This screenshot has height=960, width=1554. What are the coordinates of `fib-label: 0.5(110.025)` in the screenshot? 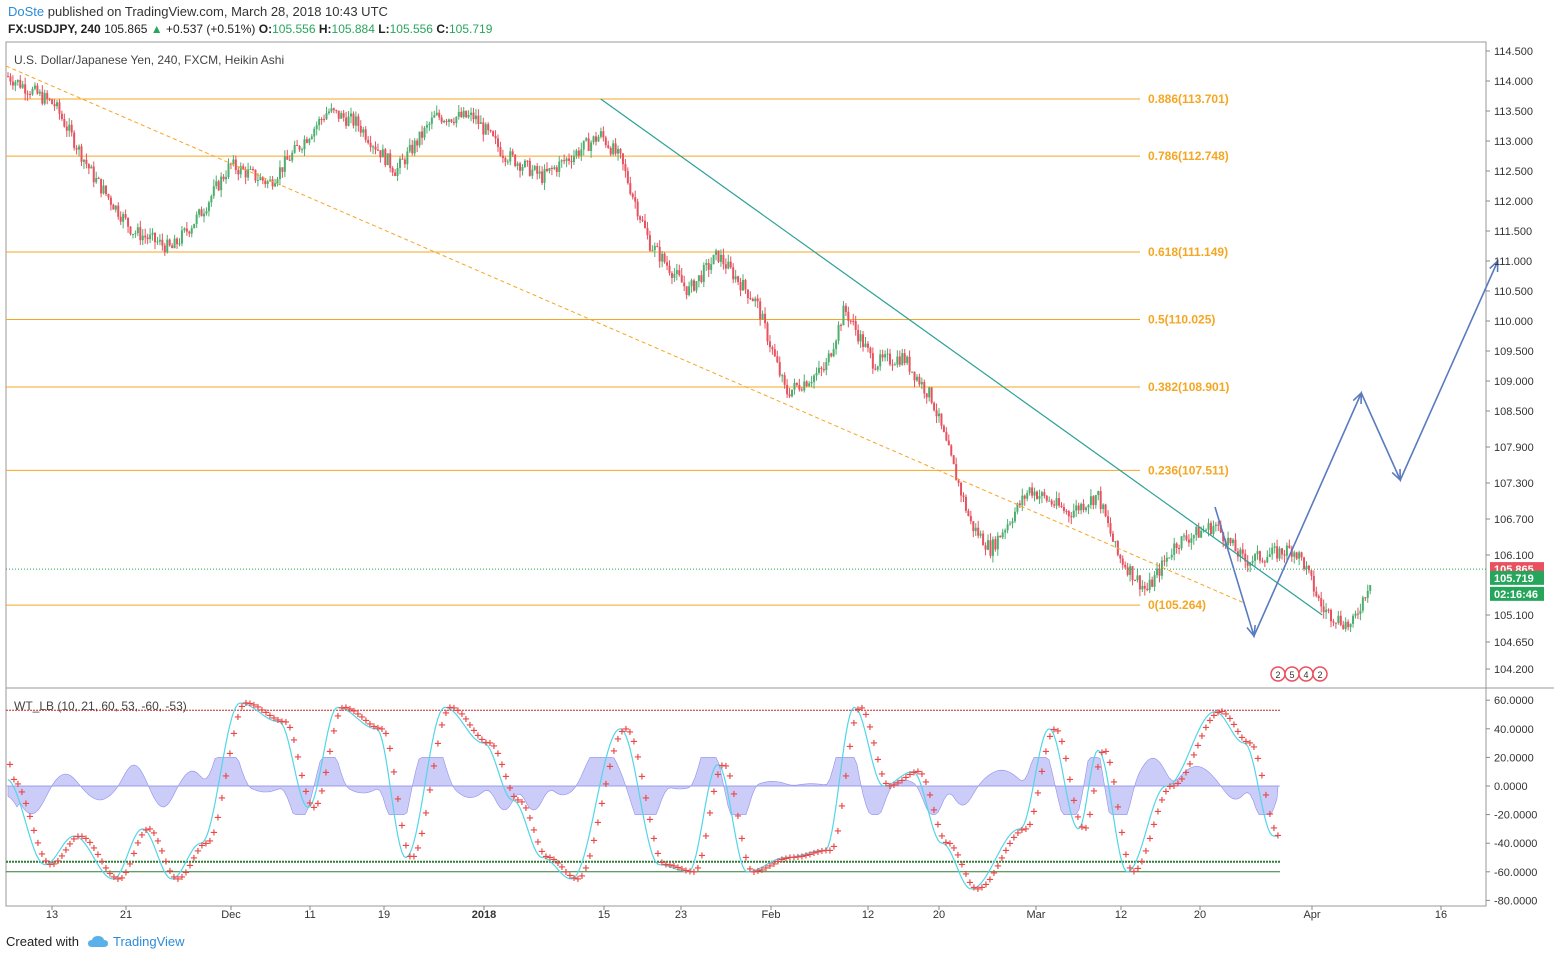 It's located at (1181, 320).